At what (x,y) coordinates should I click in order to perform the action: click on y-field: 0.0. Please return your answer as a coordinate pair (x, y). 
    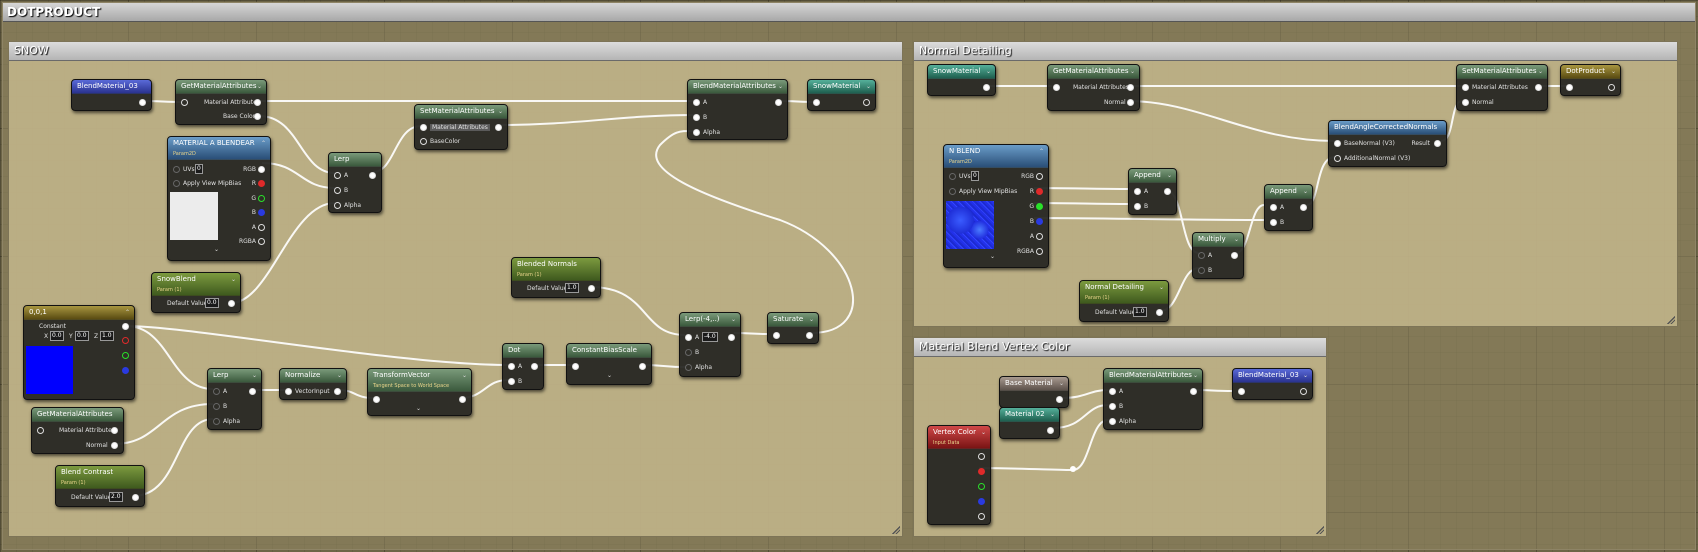
    Looking at the image, I should click on (82, 336).